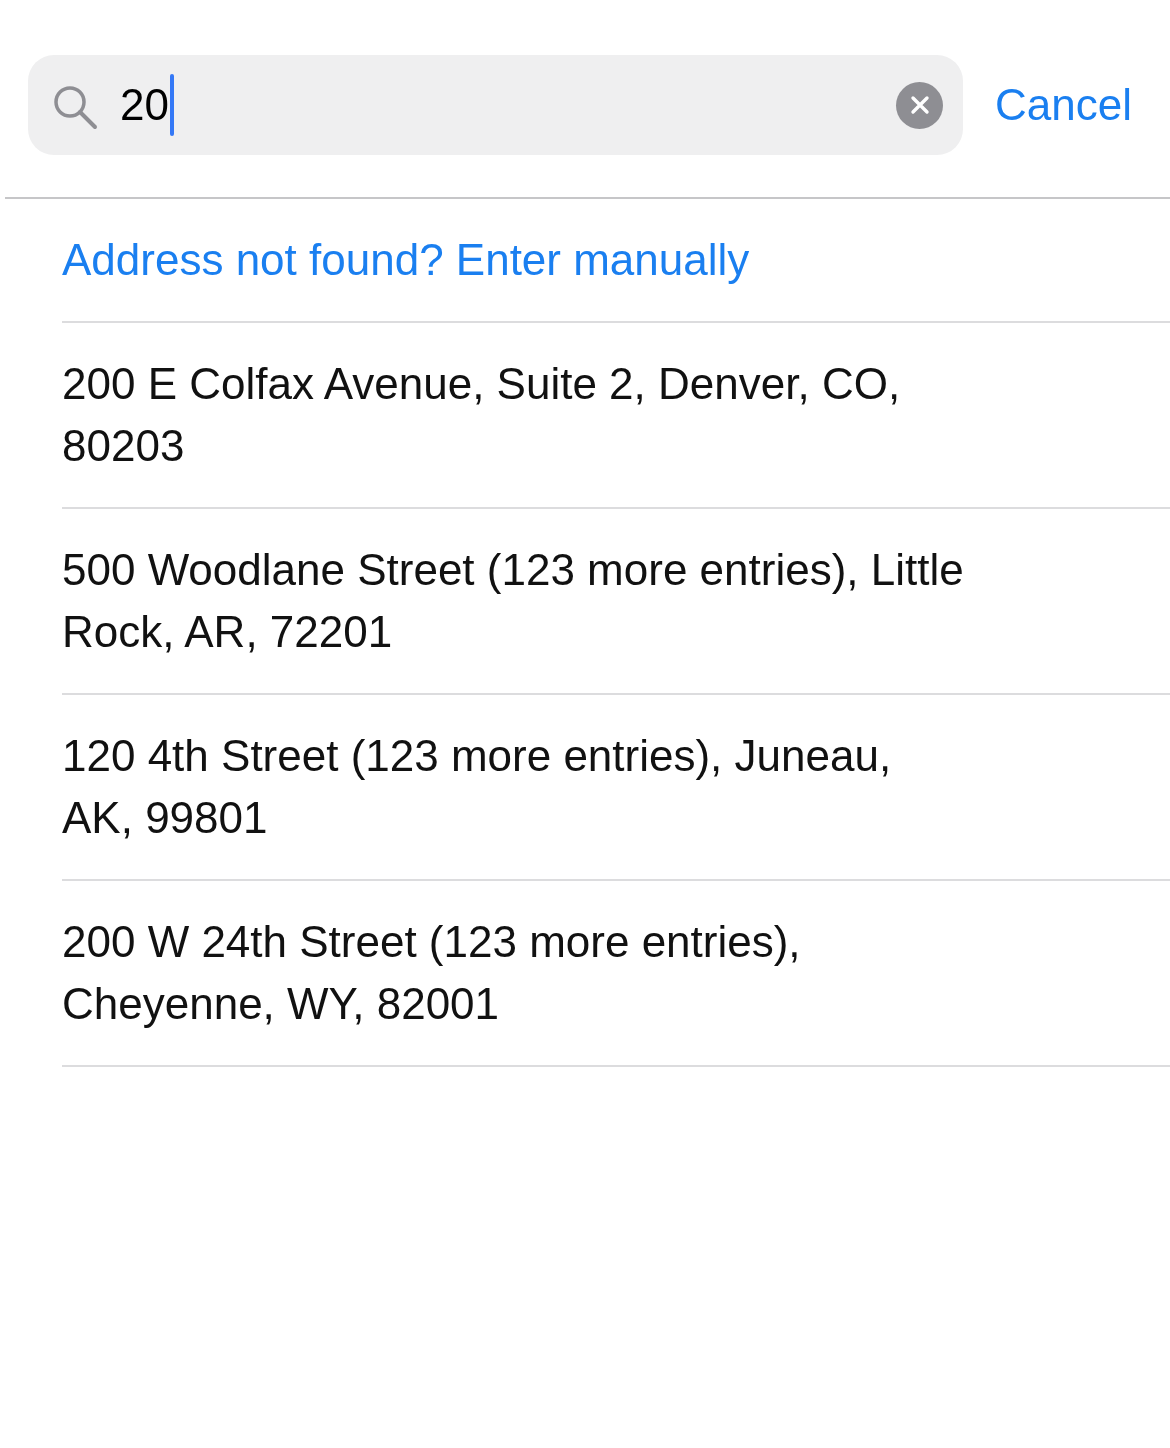 This screenshot has height=1448, width=1170. What do you see at coordinates (75, 107) in the screenshot?
I see `search-icon` at bounding box center [75, 107].